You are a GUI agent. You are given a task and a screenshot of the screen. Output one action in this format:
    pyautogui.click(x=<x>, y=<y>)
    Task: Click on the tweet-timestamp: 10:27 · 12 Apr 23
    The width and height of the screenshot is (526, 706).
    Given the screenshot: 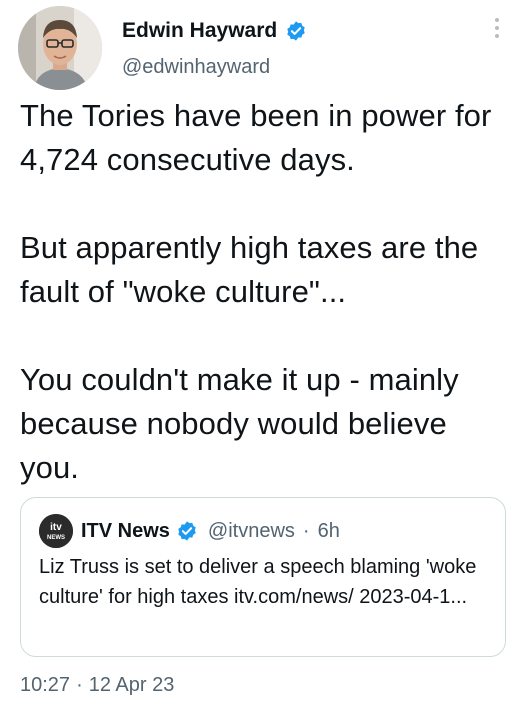 What is the action you would take?
    pyautogui.click(x=97, y=685)
    